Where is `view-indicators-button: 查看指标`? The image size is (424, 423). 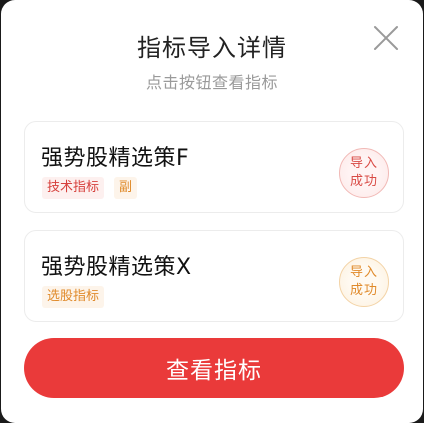
view-indicators-button: 查看指标 is located at coordinates (214, 368).